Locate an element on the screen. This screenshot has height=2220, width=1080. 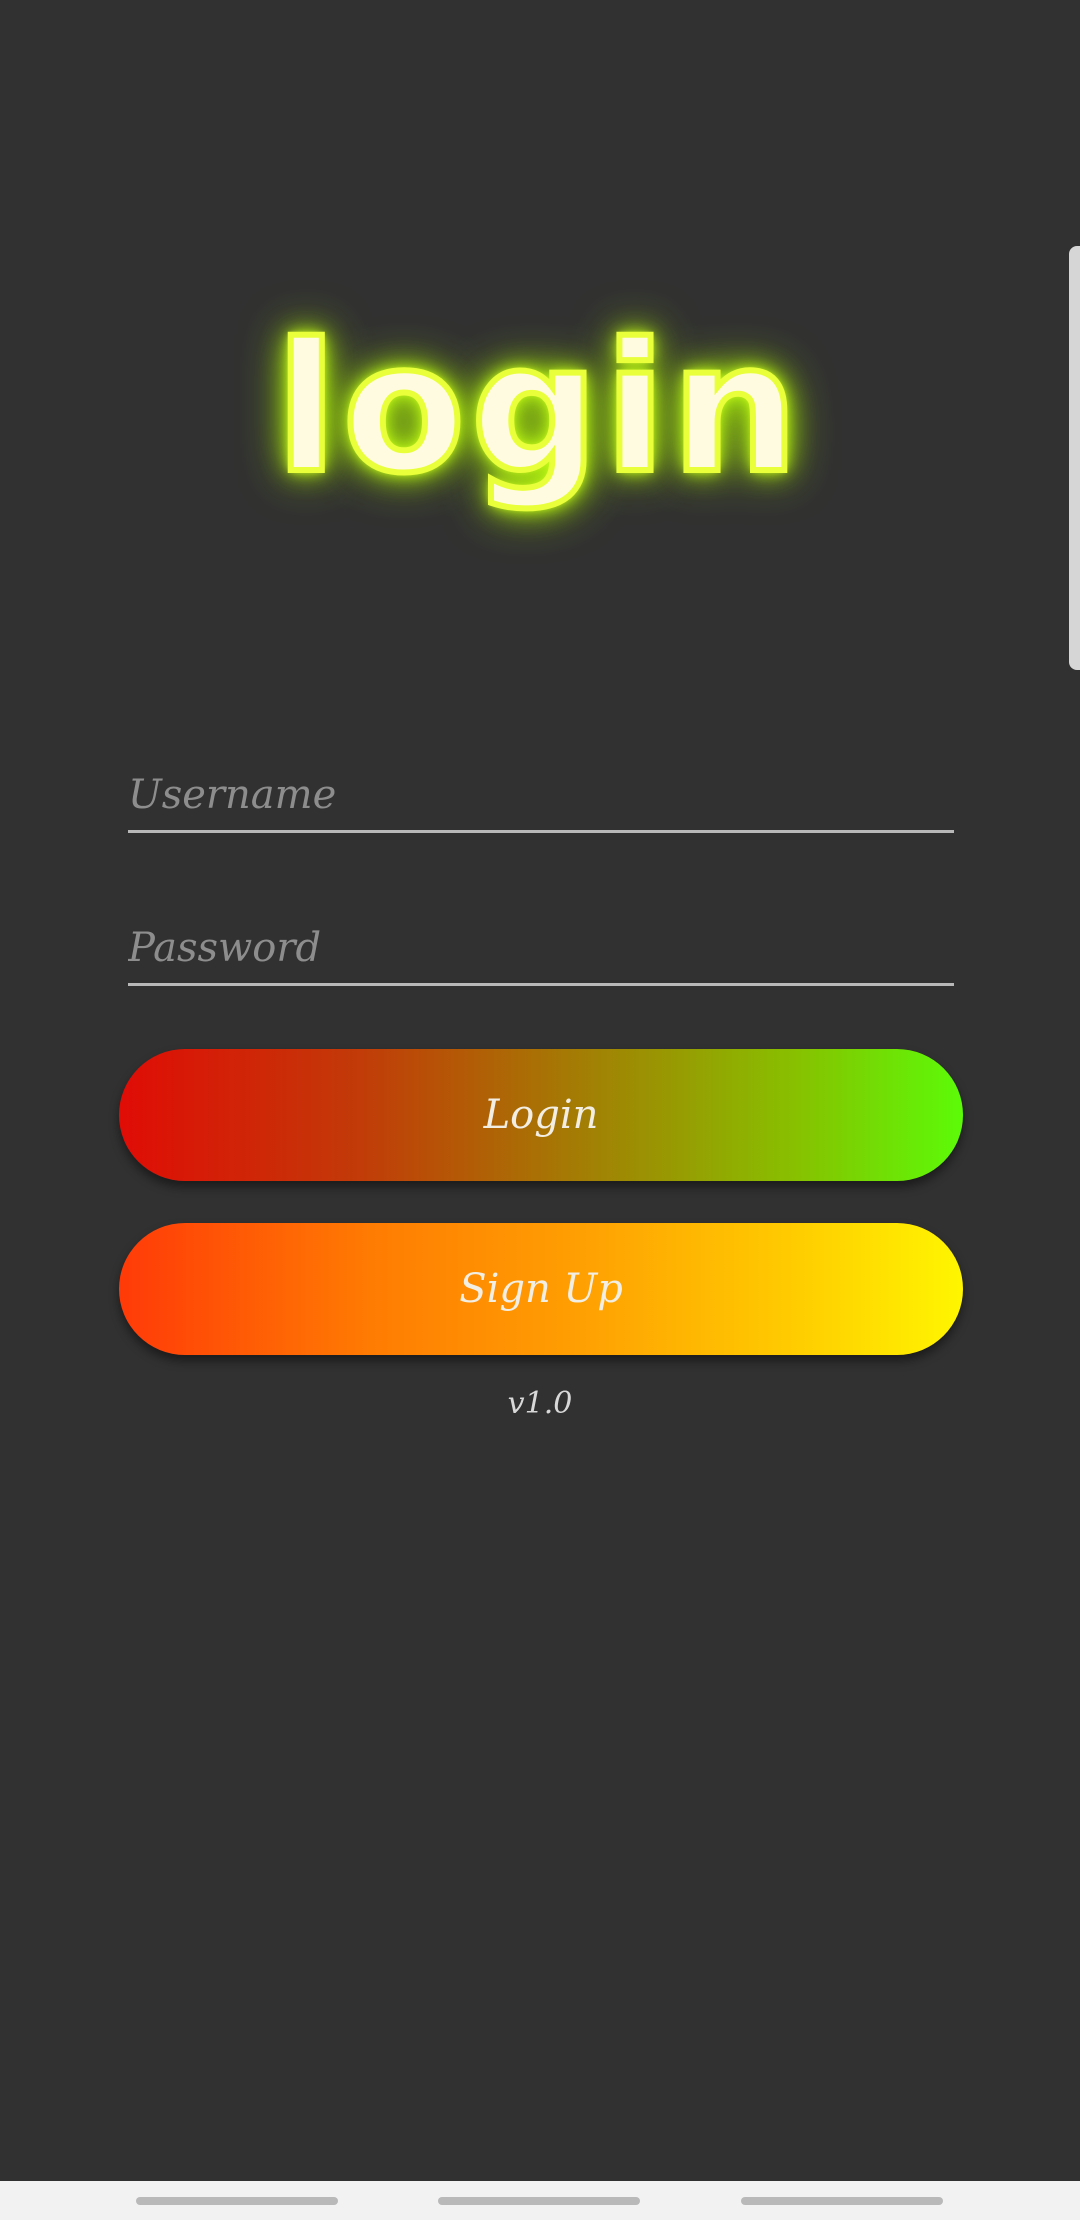
signup-button: Sign Up is located at coordinates (541, 1289).